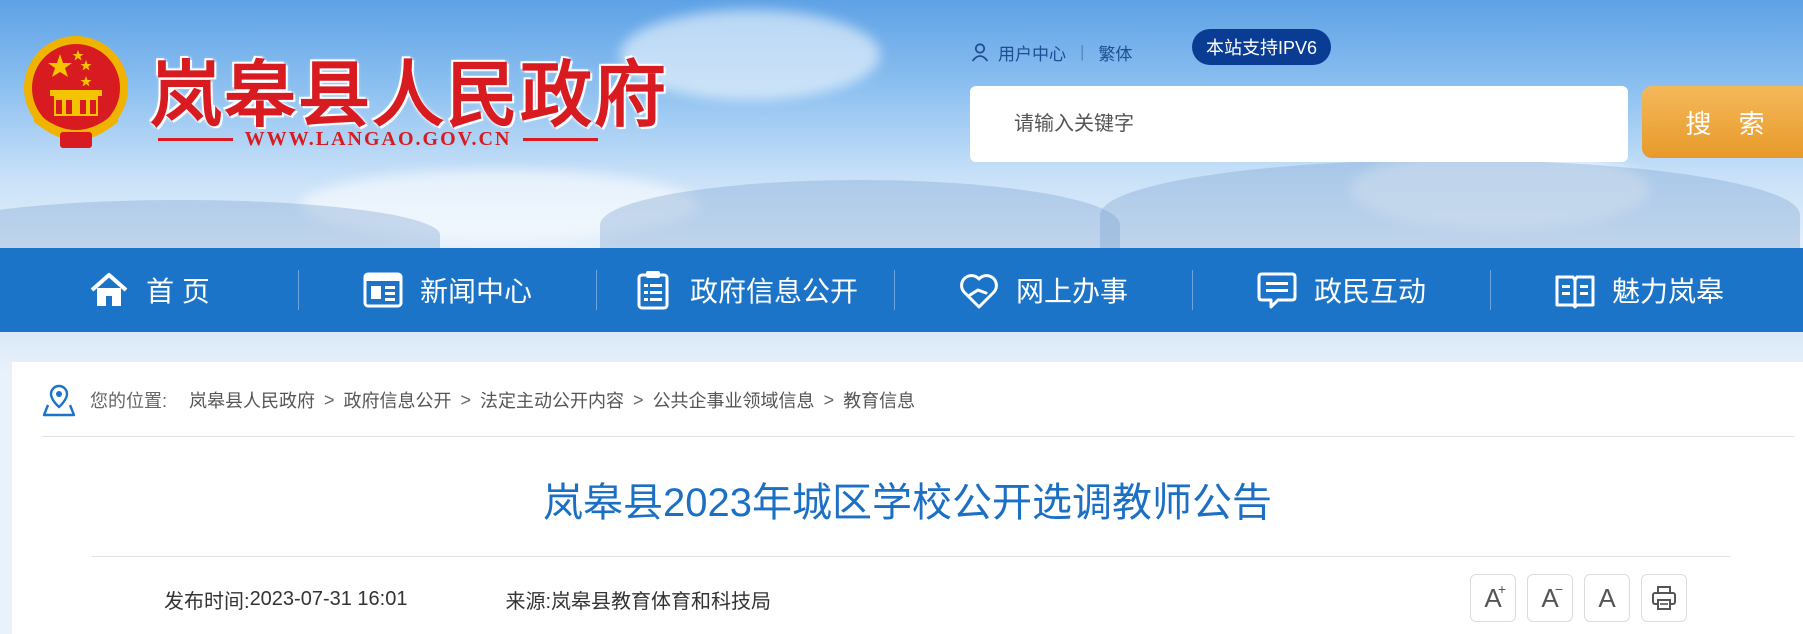  I want to click on traditional-chinese-link: 繁体, so click(1115, 52).